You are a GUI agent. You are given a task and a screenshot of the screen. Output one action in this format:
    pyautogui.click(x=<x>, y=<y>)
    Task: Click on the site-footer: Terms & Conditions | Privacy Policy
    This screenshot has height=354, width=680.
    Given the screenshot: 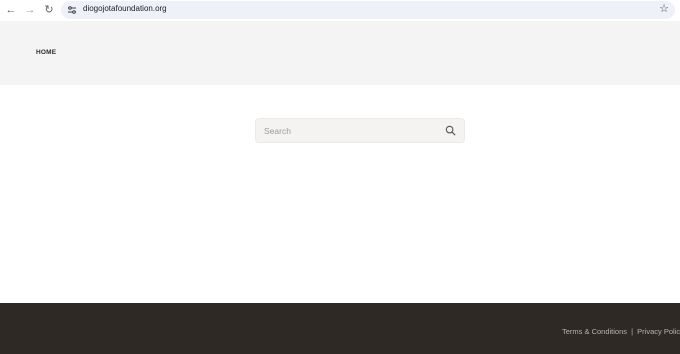 What is the action you would take?
    pyautogui.click(x=340, y=328)
    